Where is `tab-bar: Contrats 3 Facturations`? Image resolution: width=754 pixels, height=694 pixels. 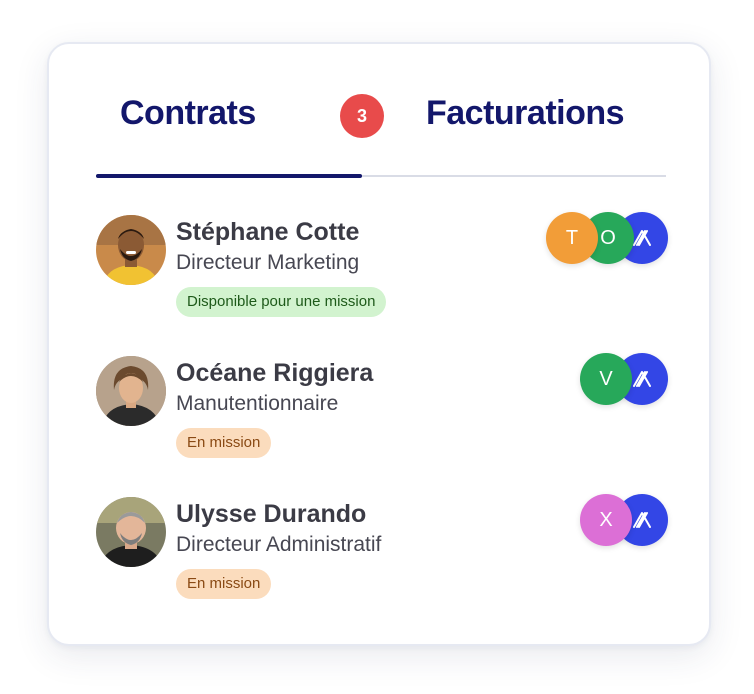
tab-bar: Contrats 3 Facturations is located at coordinates (381, 111).